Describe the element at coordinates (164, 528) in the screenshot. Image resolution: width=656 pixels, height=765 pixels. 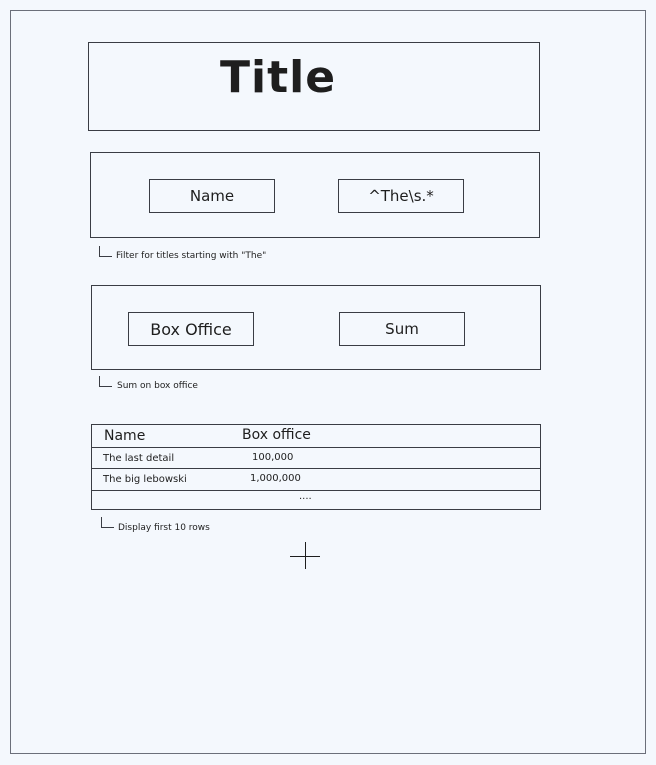
I see `table-note: Display first 10 rows` at that location.